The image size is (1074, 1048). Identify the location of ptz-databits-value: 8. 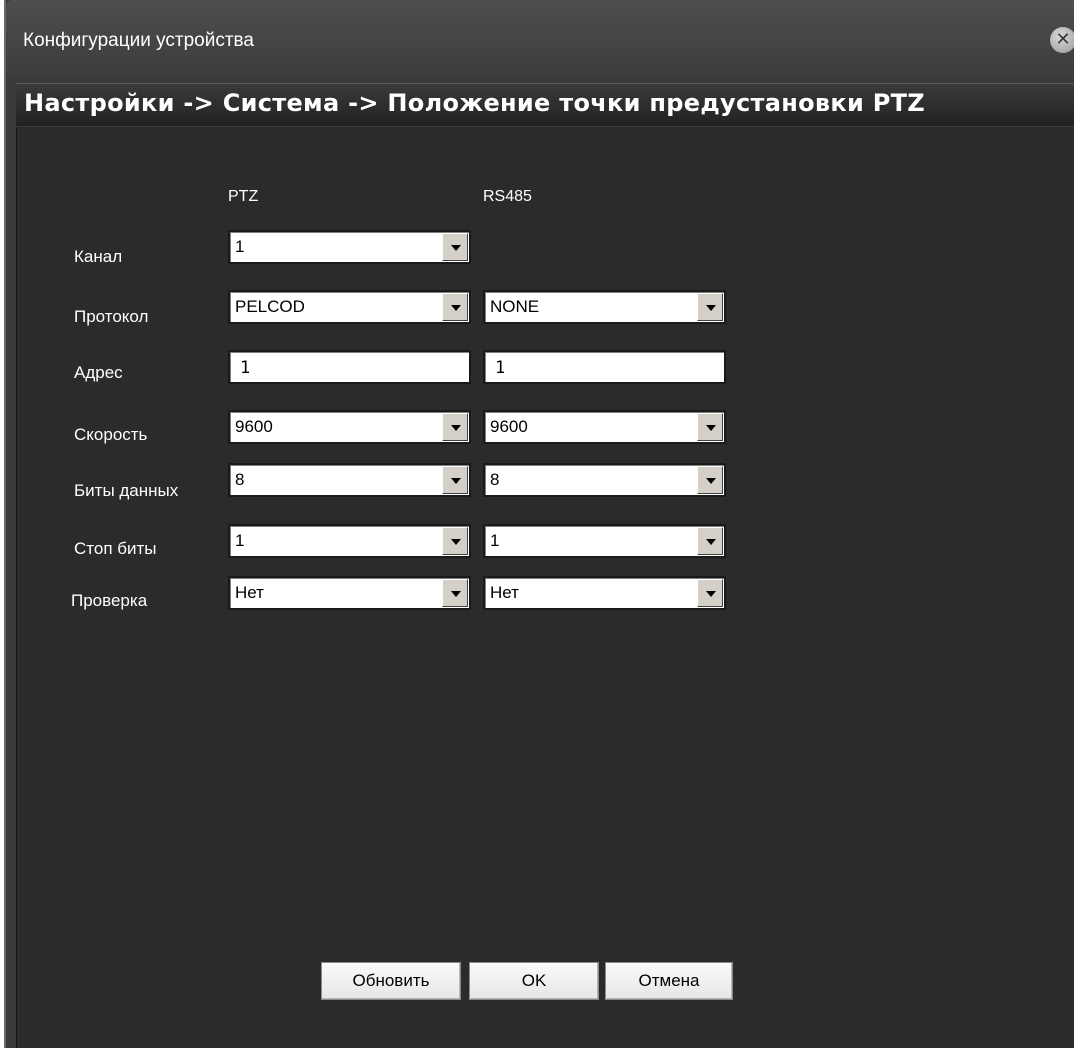
(240, 479).